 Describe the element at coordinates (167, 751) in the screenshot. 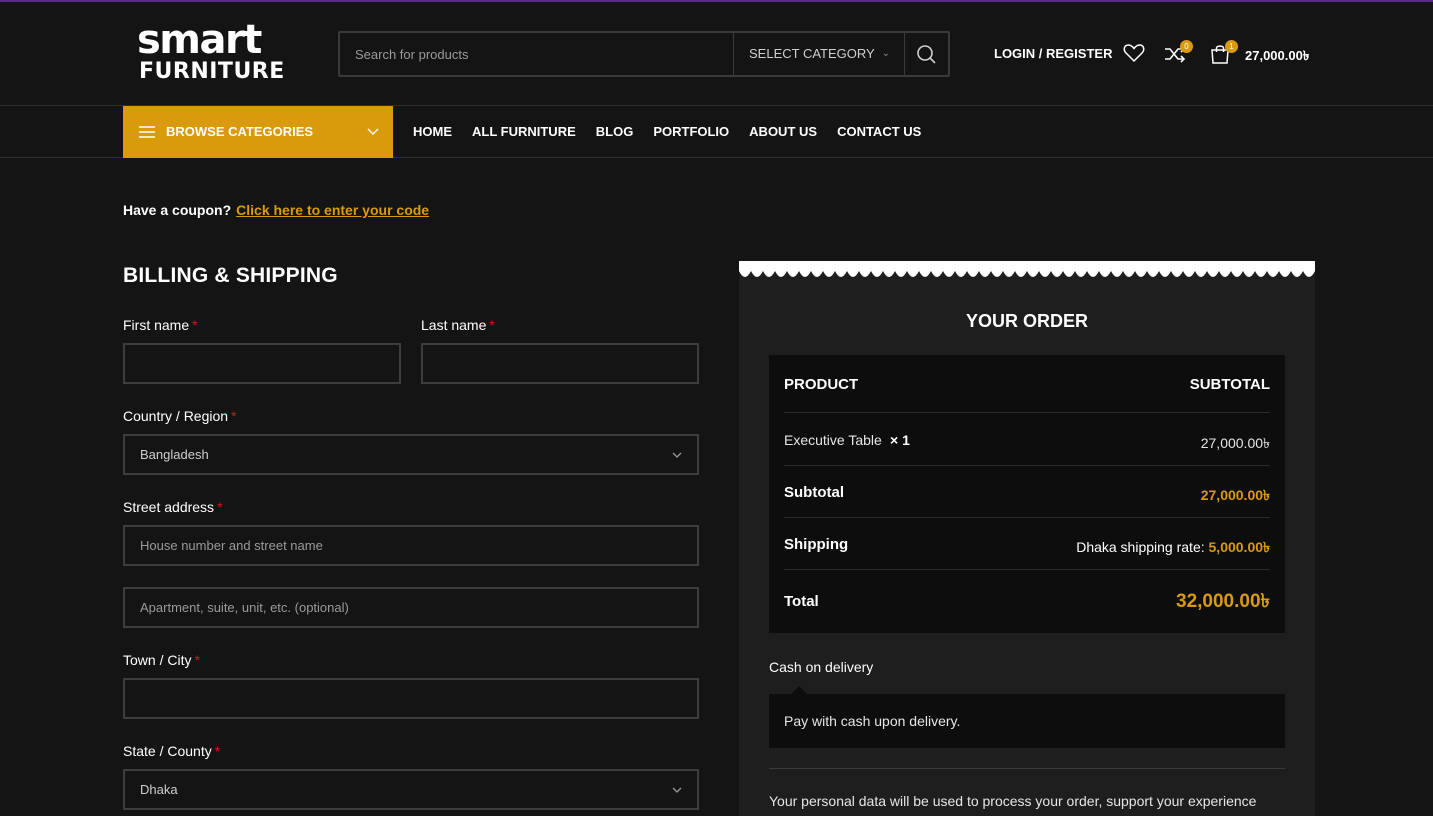

I see `state-label-text: State / County` at that location.